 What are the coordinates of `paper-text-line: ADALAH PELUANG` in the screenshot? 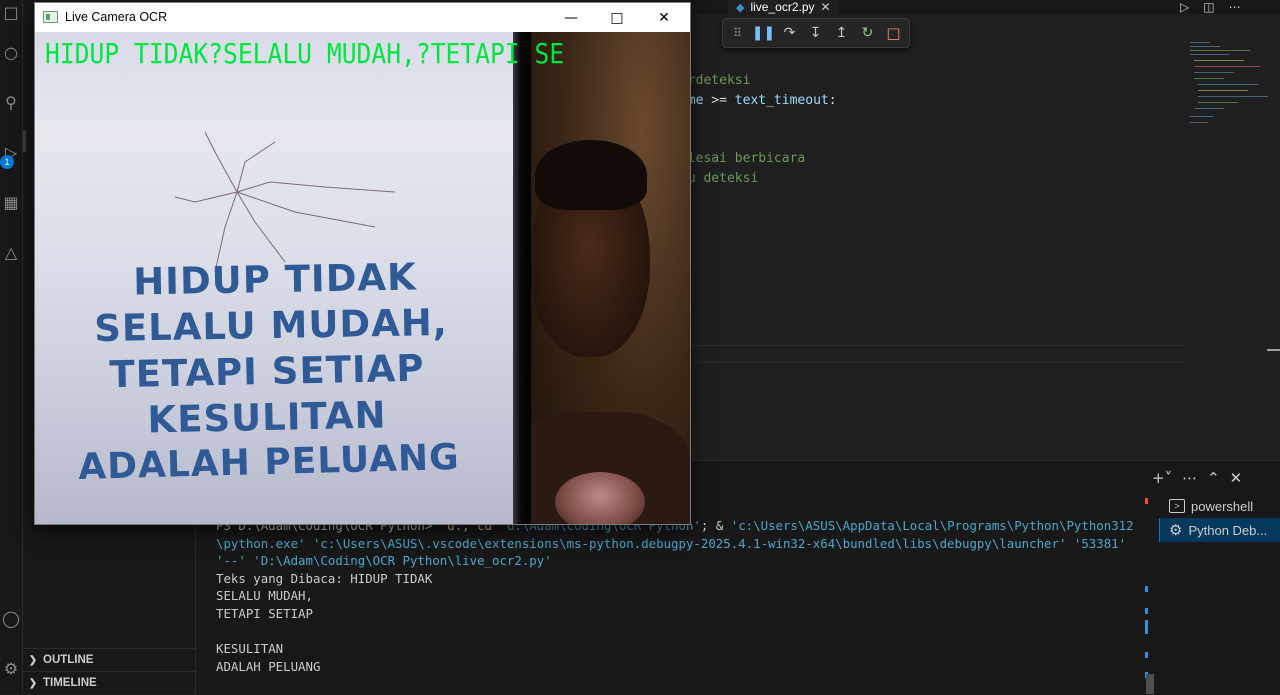 It's located at (269, 462).